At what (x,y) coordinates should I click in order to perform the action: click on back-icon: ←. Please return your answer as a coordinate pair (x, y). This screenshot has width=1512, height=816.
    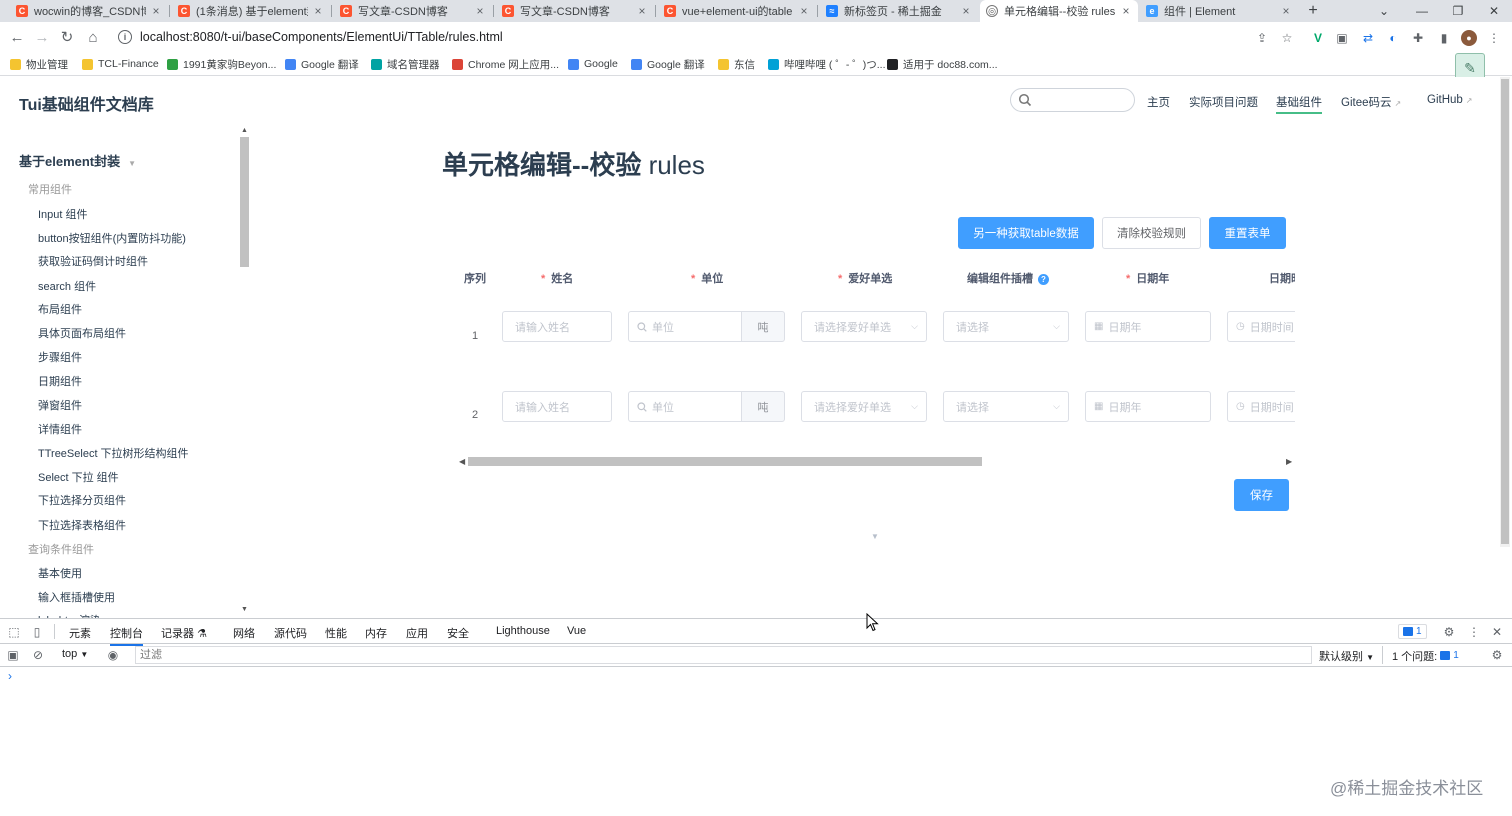
    Looking at the image, I should click on (17, 37).